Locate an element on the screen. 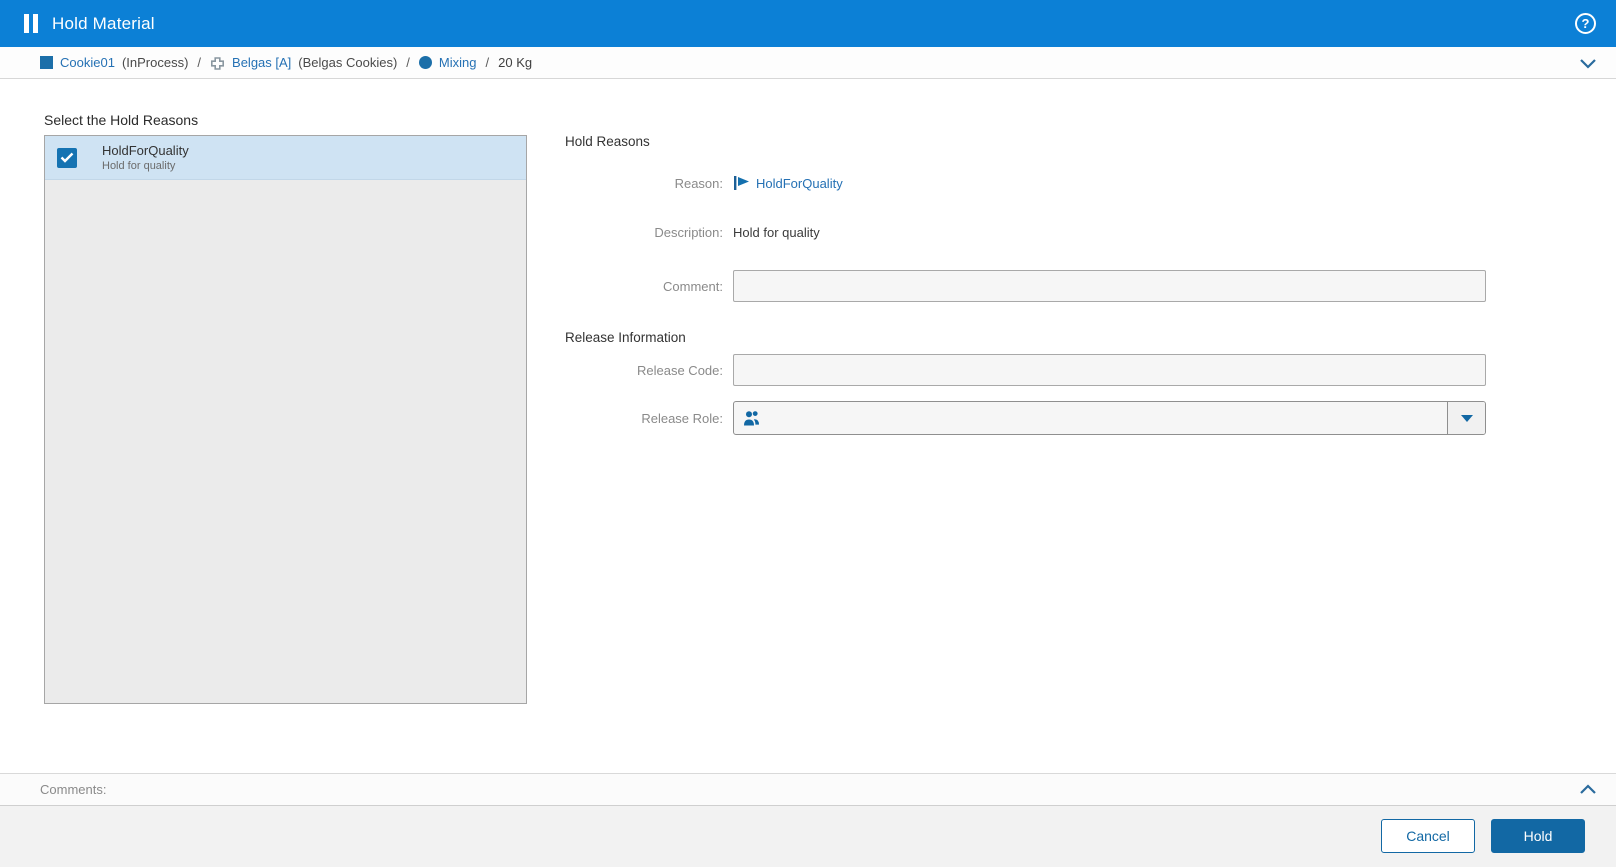  list-item: HoldForQuality Hold for quality is located at coordinates (285, 158).